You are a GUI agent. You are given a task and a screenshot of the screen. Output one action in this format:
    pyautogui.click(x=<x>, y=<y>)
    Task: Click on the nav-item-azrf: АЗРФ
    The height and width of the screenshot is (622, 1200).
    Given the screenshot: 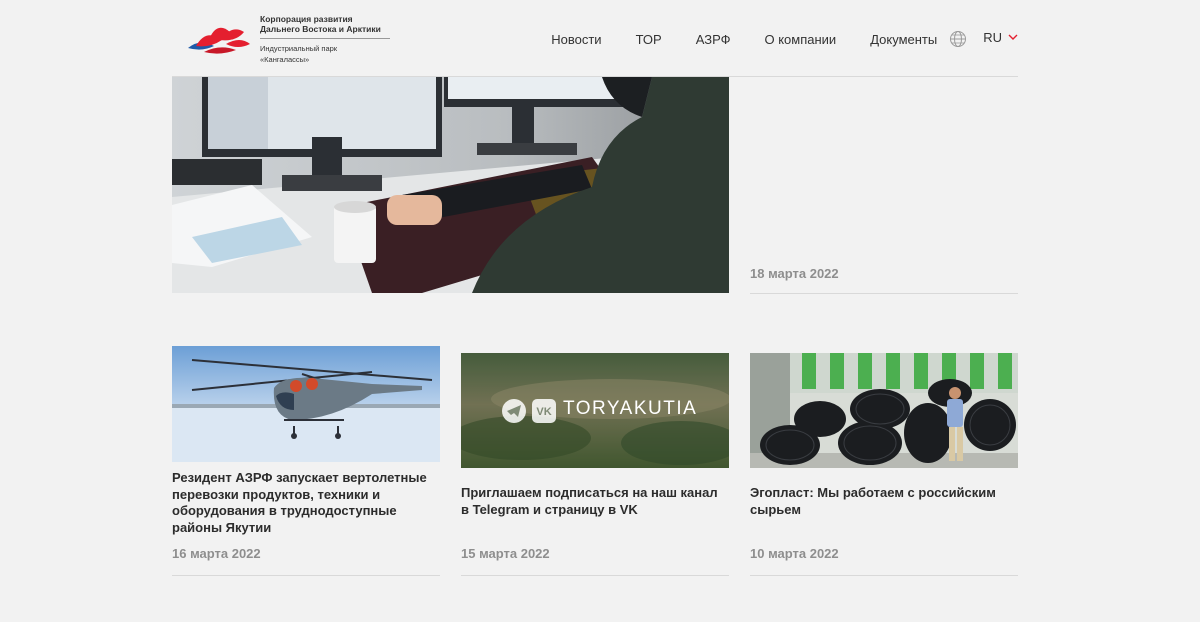 What is the action you would take?
    pyautogui.click(x=713, y=39)
    